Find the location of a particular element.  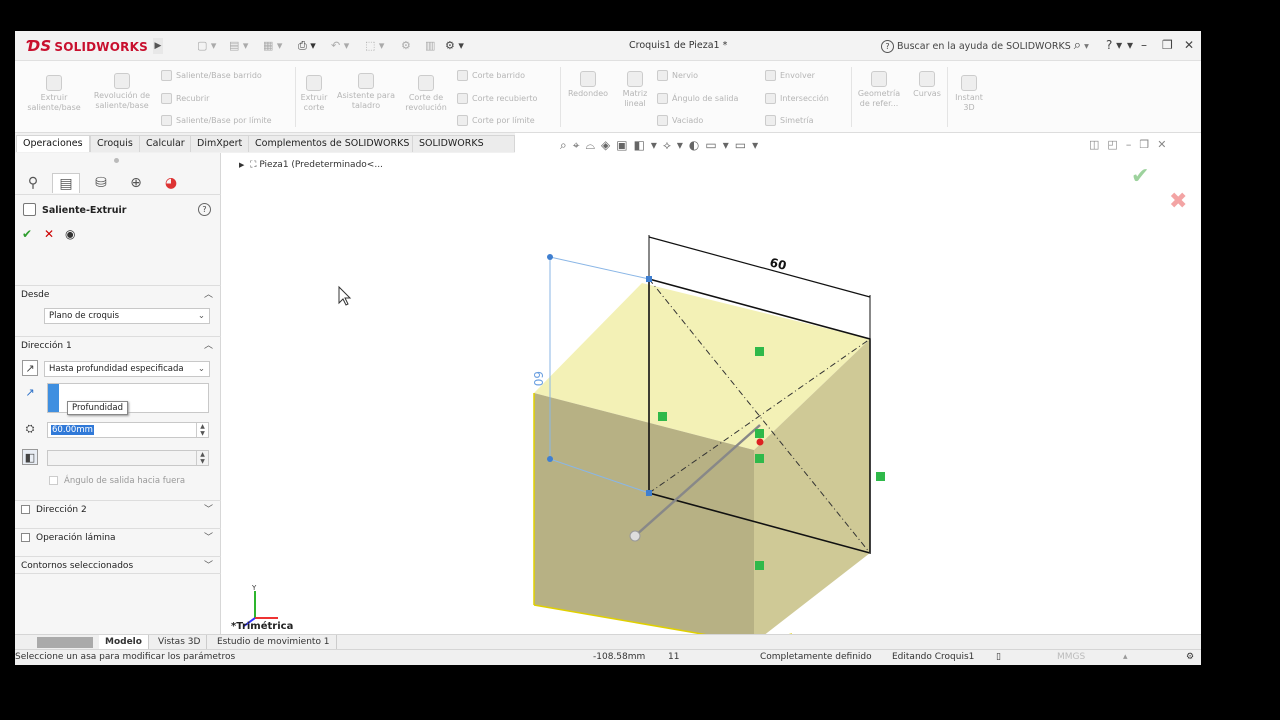

tab-complementos: Complementos de SOLIDWORKS is located at coordinates (332, 143).